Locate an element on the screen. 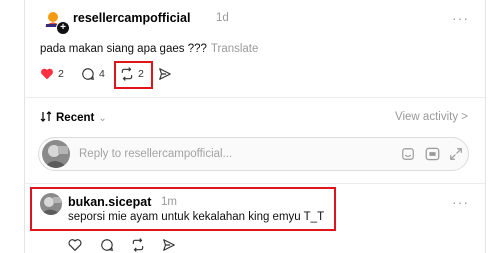 This screenshot has height=253, width=500. share-button is located at coordinates (165, 74).